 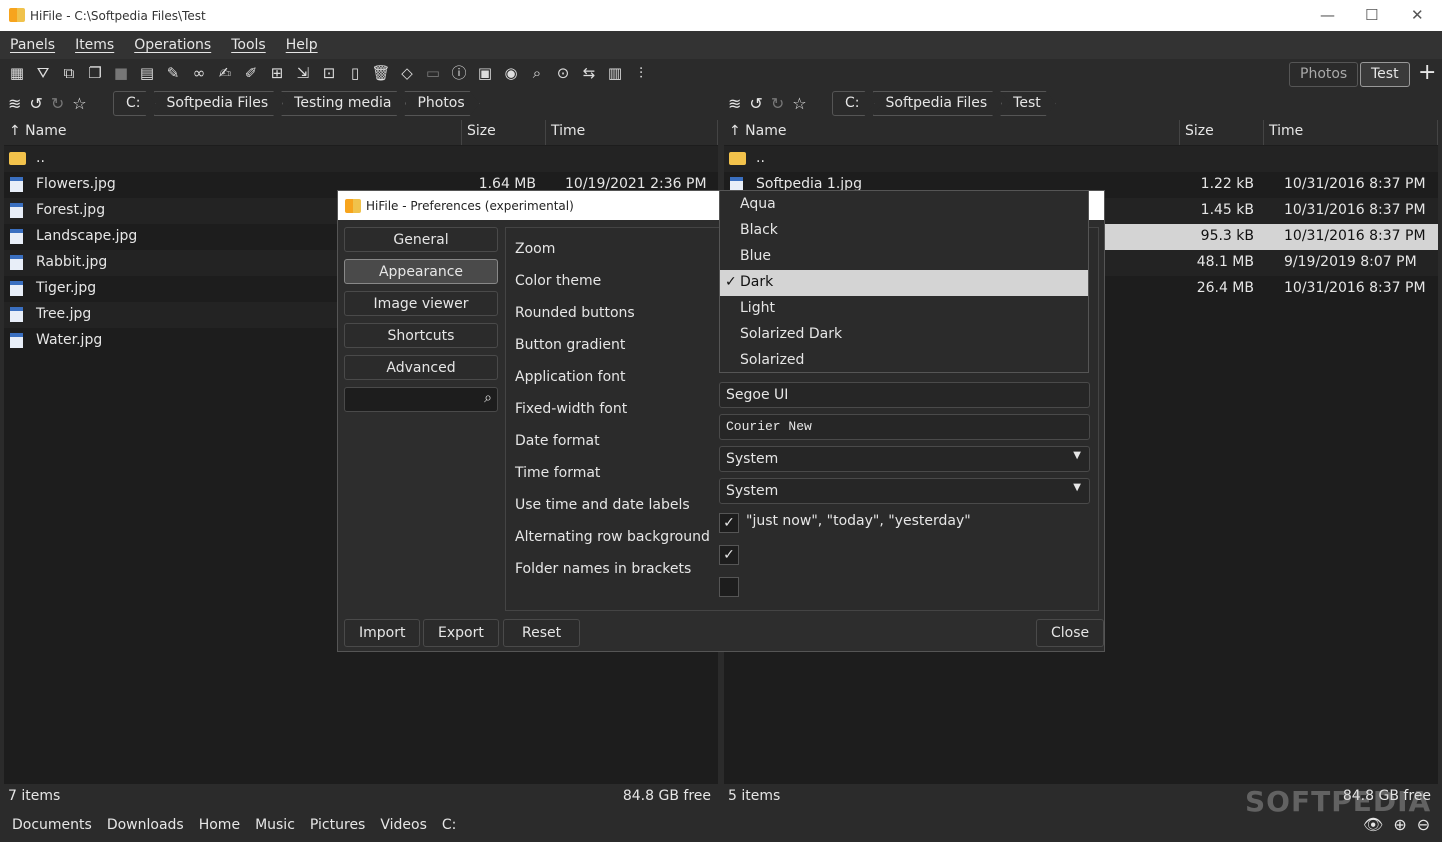 What do you see at coordinates (43, 73) in the screenshot?
I see `filter-icon: ⛛` at bounding box center [43, 73].